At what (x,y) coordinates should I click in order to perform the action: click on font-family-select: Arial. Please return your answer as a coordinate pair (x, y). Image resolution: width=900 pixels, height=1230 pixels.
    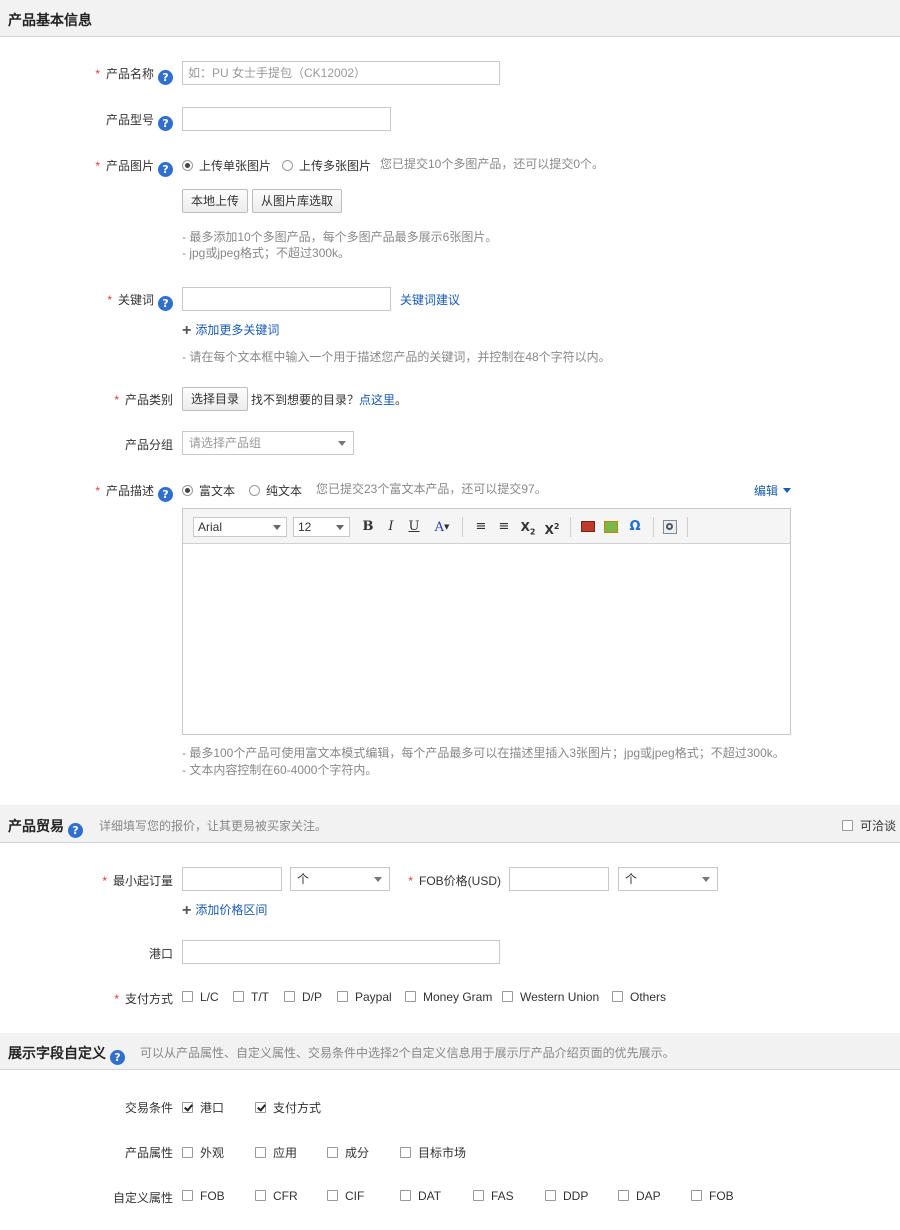
    Looking at the image, I should click on (240, 527).